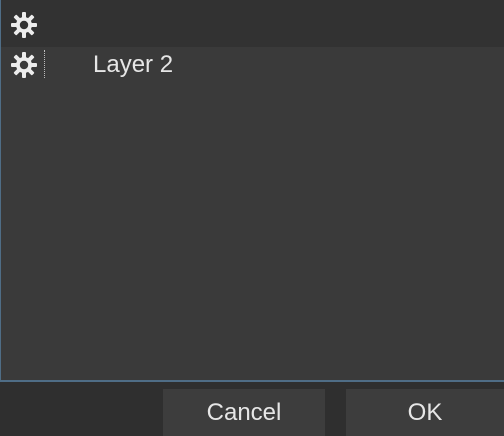  I want to click on layer-list-header-row, so click(252, 23).